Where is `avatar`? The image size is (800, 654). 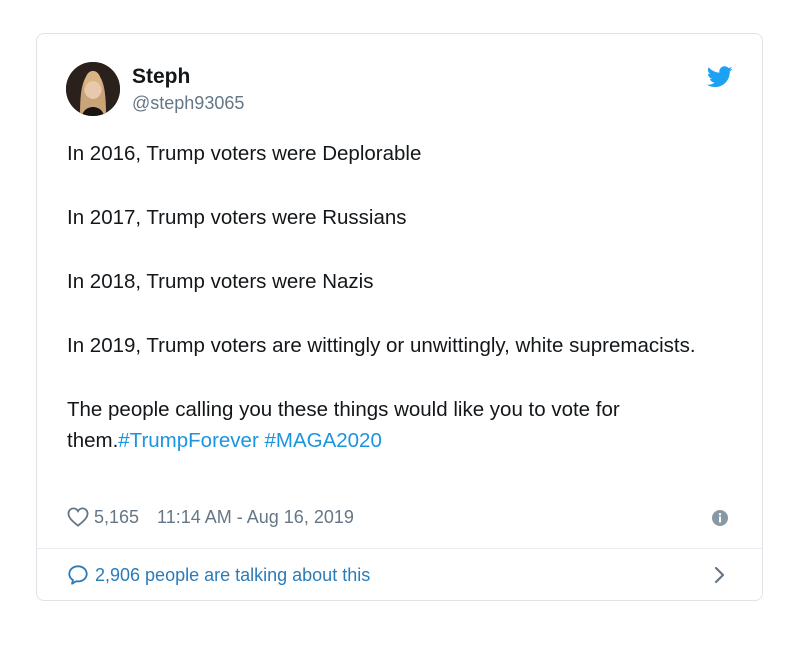
avatar is located at coordinates (93, 89).